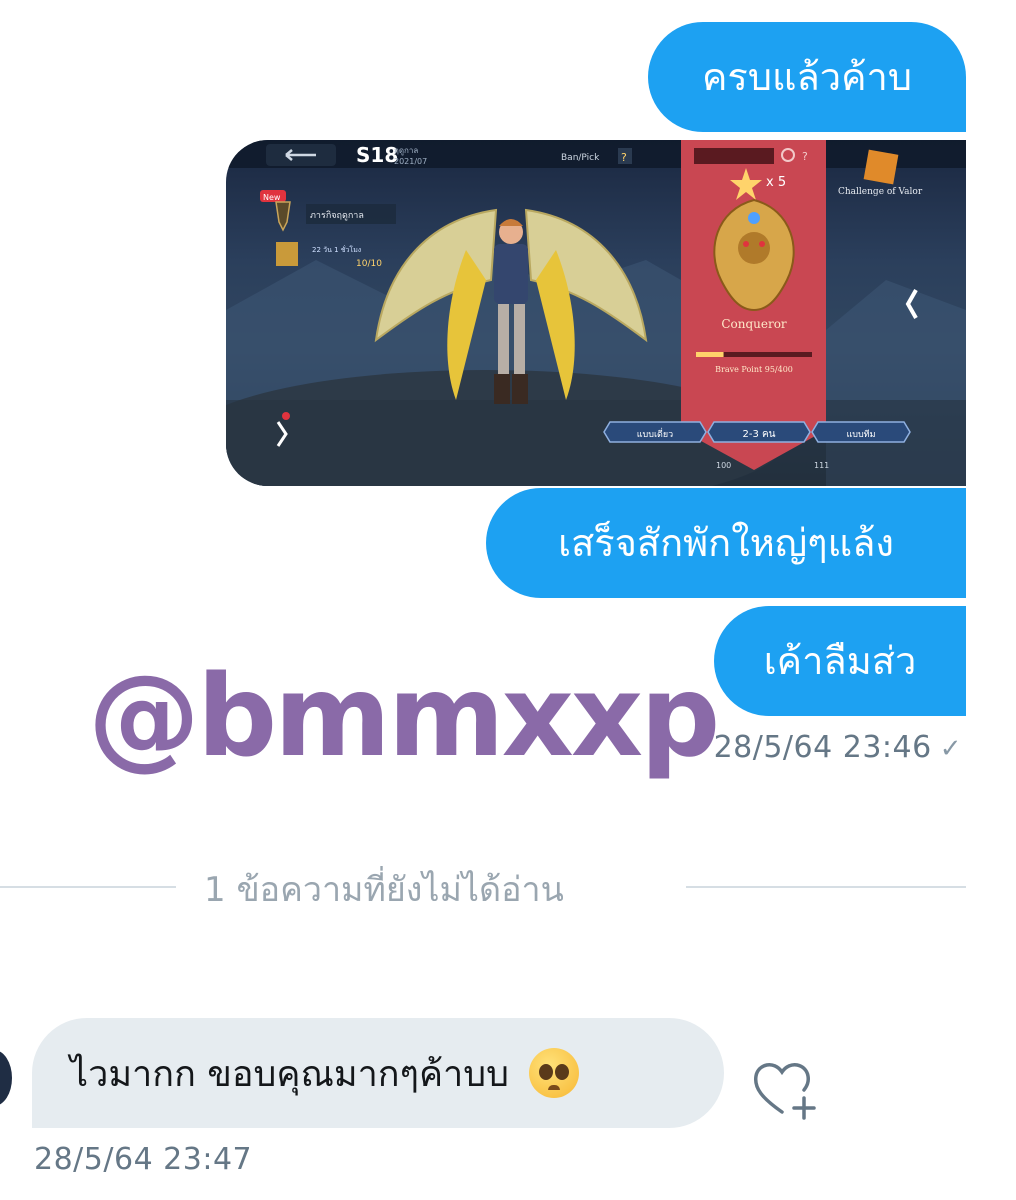 This screenshot has width=1016, height=1200. I want to click on incoming-message: ไวมากก ขอบคุณมากๆค้าบบ, so click(378, 1073).